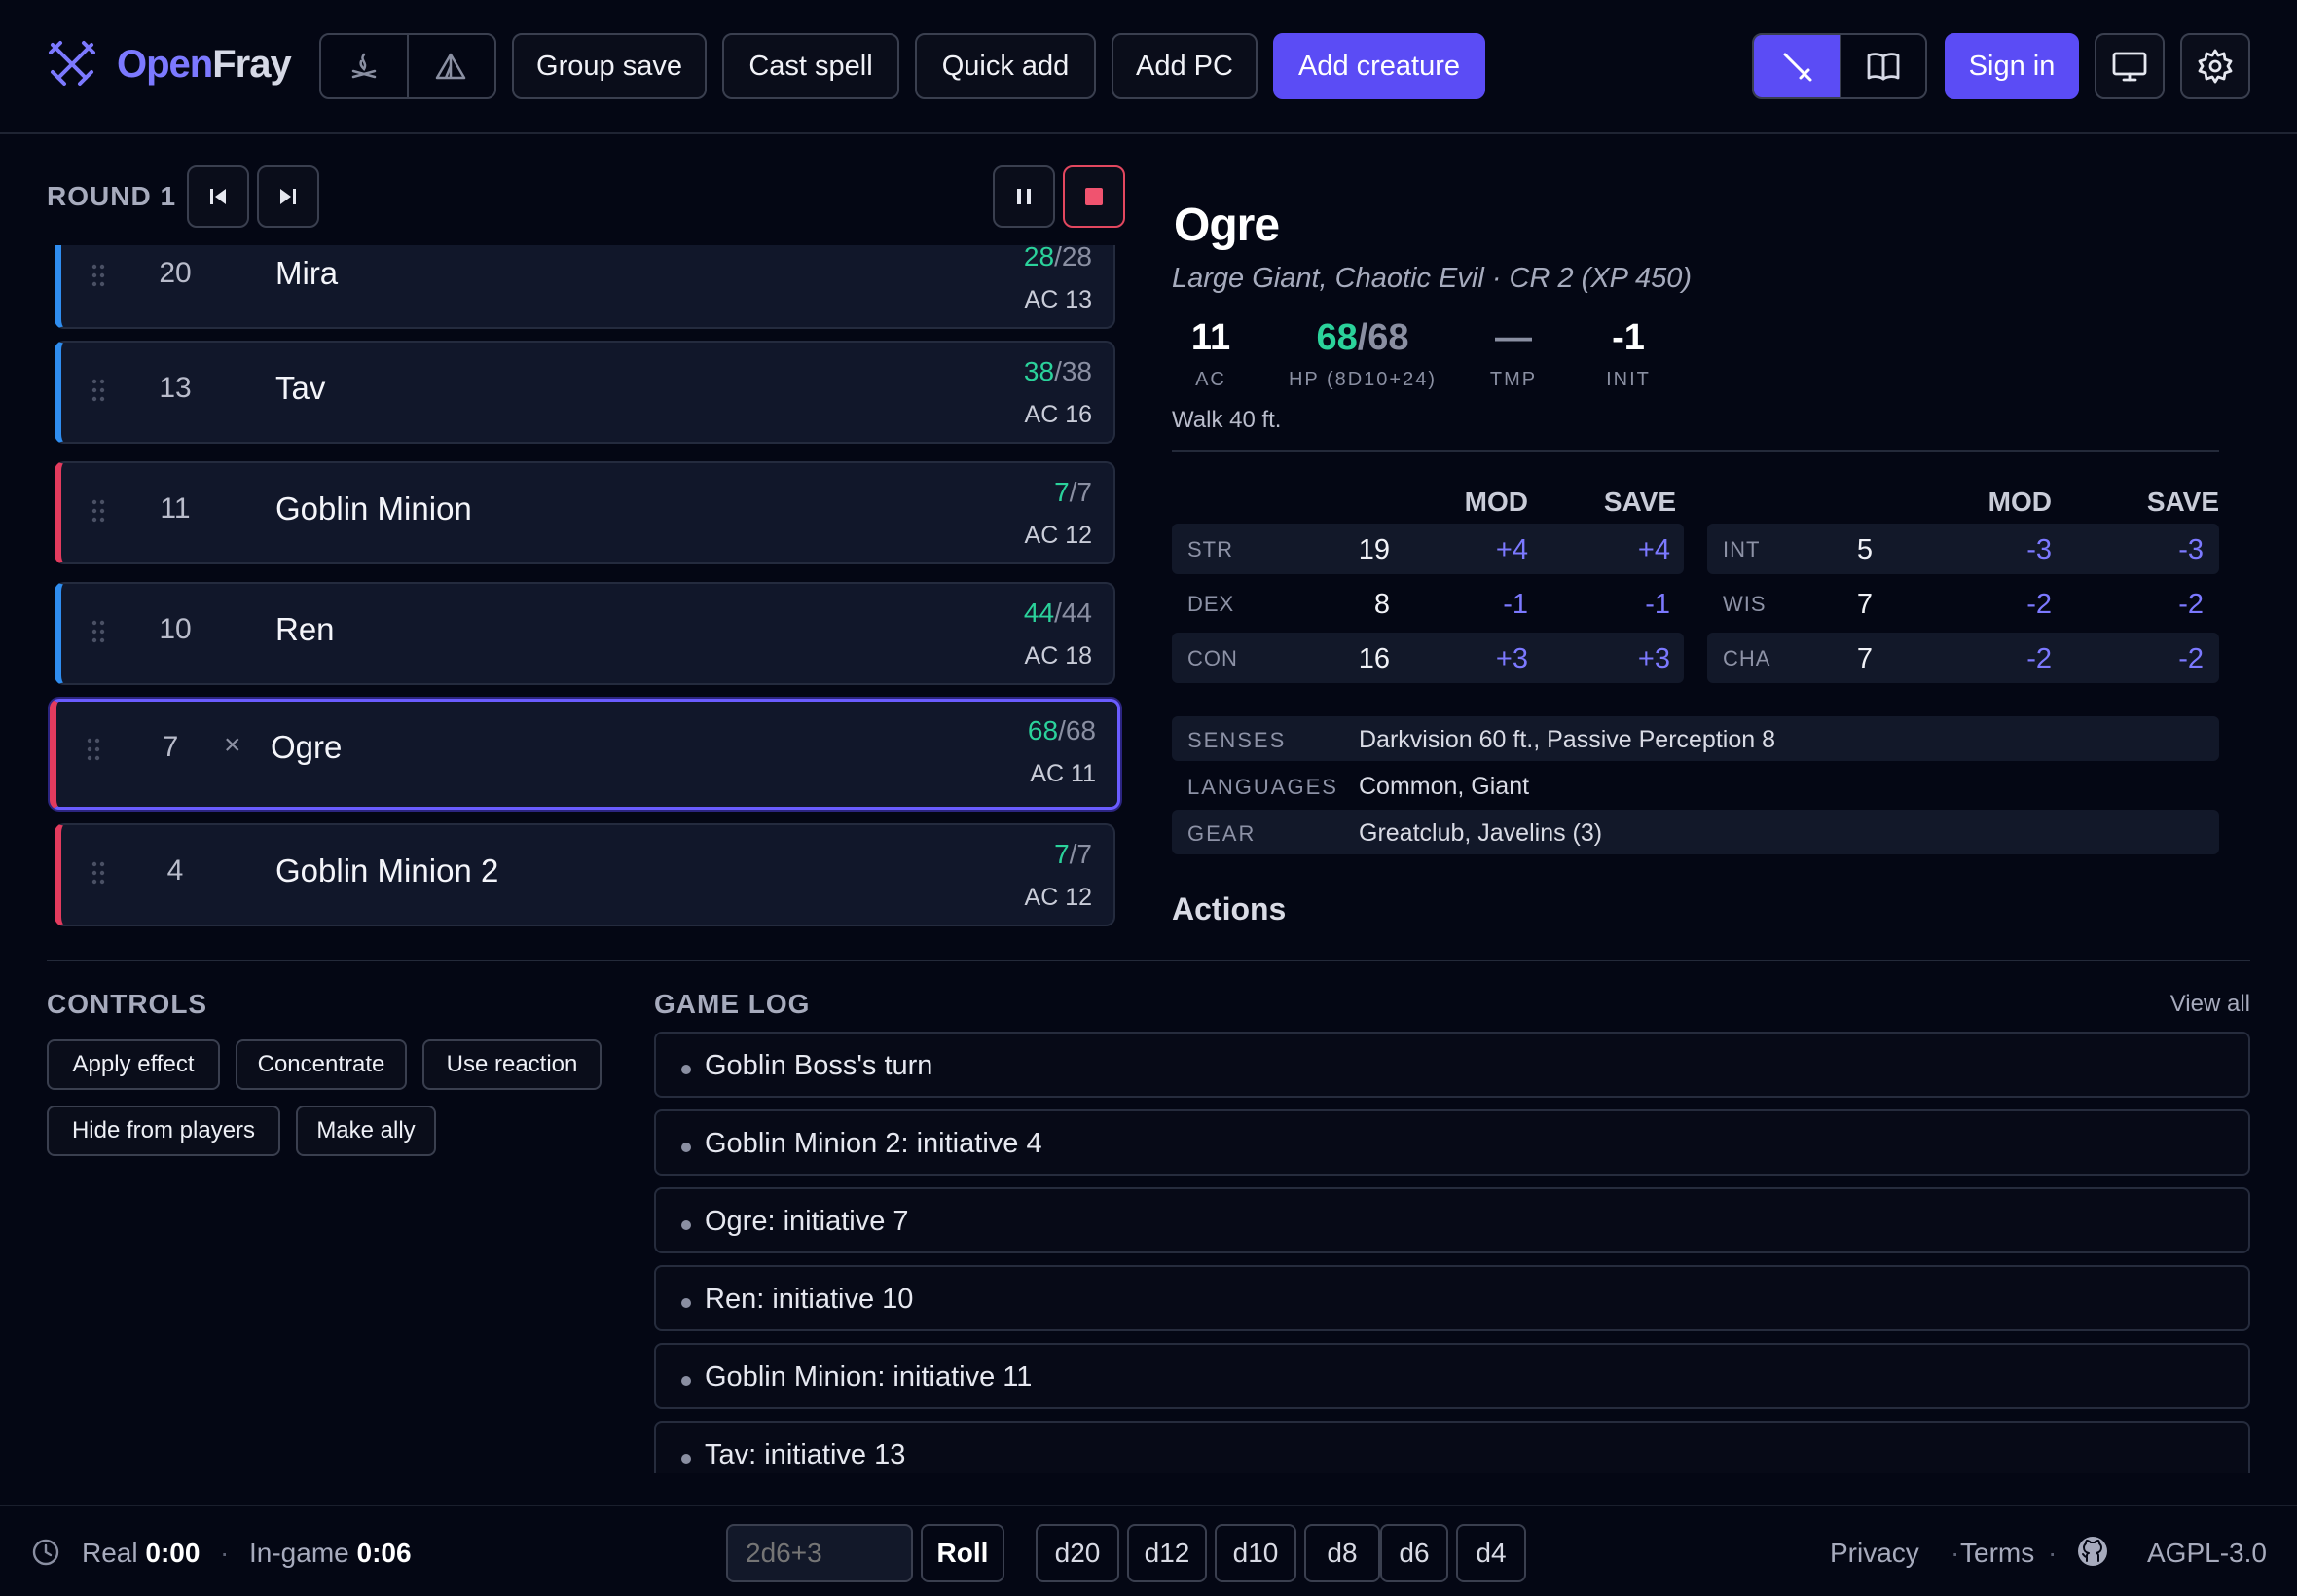 The height and width of the screenshot is (1596, 2297). Describe the element at coordinates (1148, 960) in the screenshot. I see `section-divider` at that location.